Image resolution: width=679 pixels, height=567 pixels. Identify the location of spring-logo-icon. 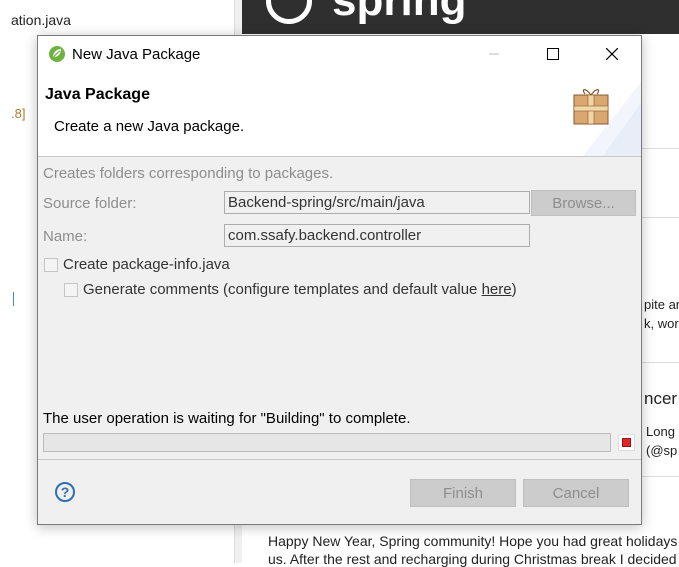
(289, 12).